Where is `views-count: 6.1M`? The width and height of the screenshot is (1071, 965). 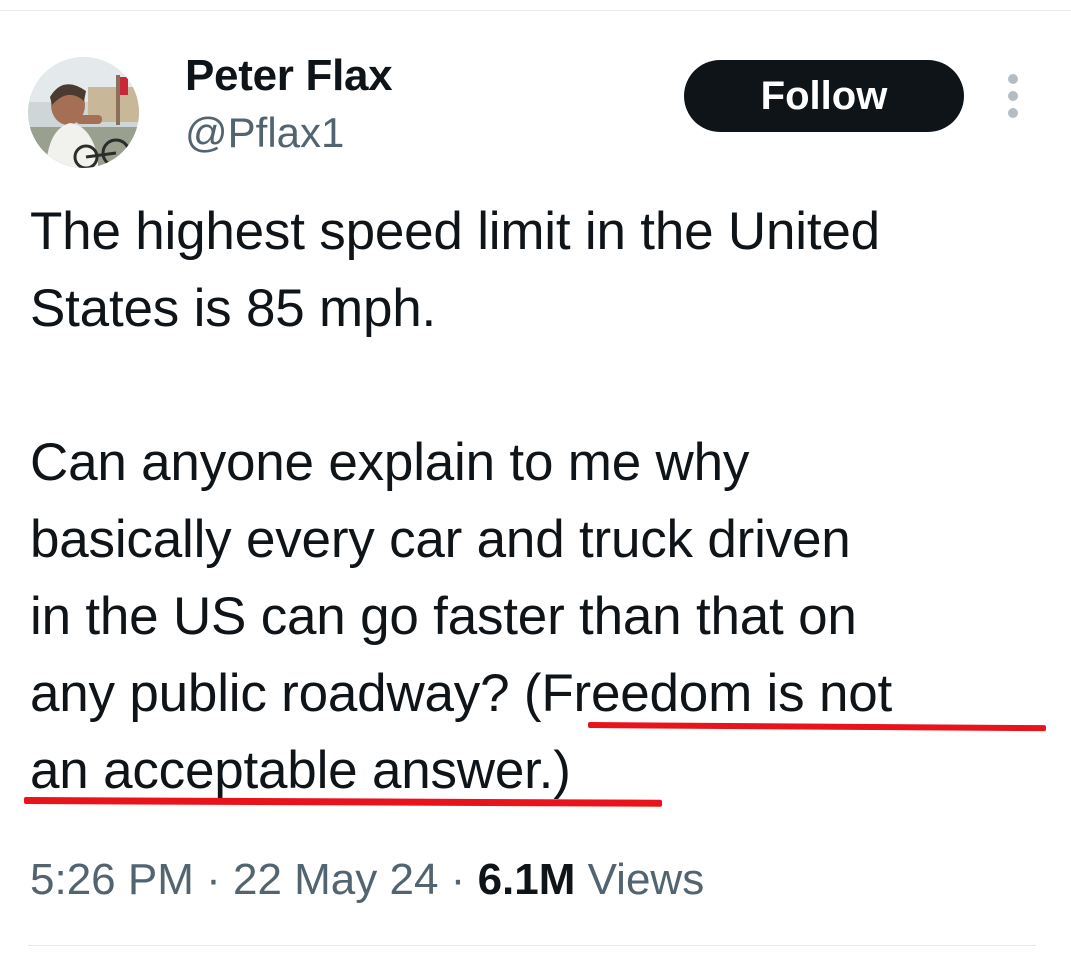
views-count: 6.1M is located at coordinates (527, 879).